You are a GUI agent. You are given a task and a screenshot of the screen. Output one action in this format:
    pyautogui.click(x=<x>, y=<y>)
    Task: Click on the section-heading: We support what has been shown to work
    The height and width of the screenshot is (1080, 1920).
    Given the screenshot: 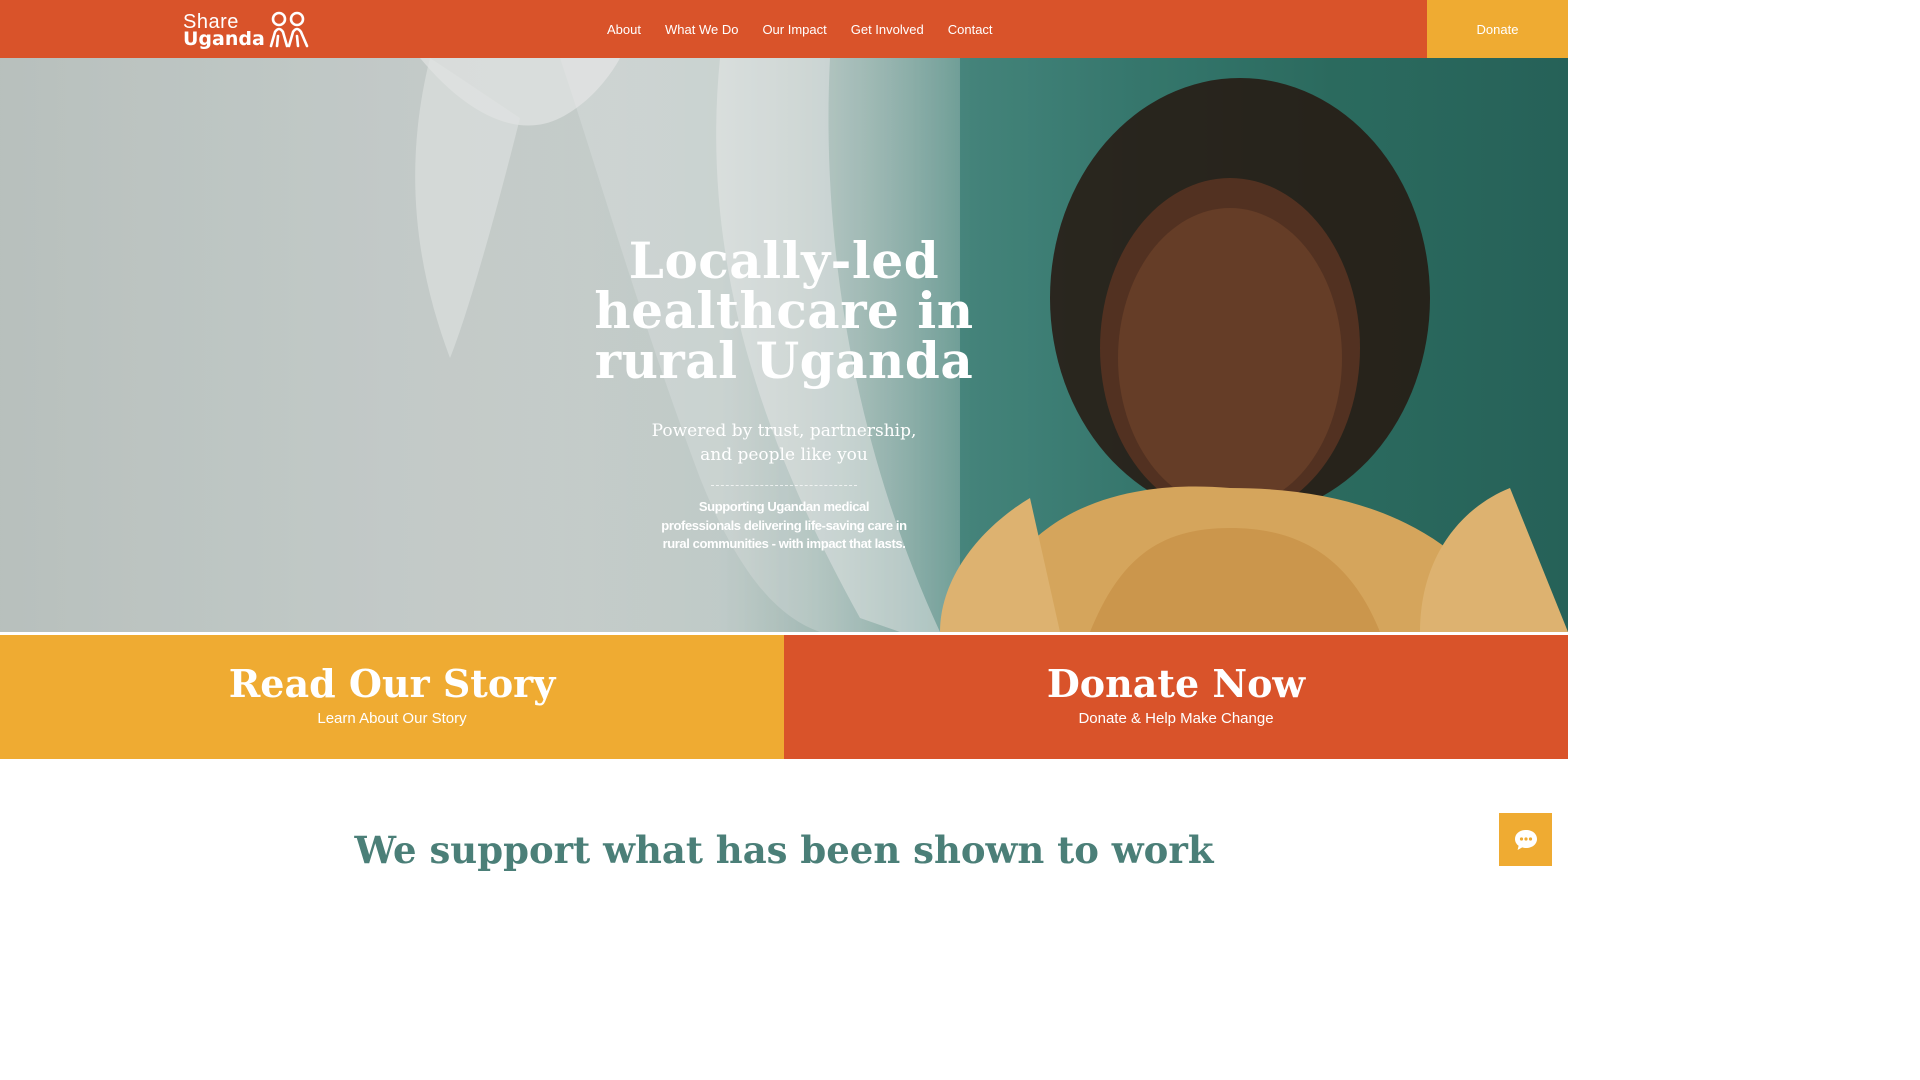 What is the action you would take?
    pyautogui.click(x=784, y=850)
    